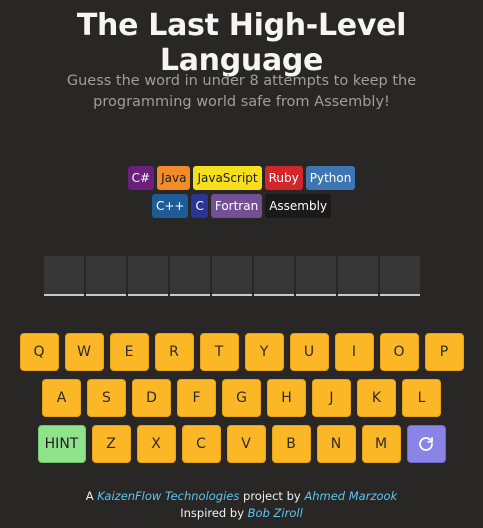  I want to click on key-w: W, so click(84, 352).